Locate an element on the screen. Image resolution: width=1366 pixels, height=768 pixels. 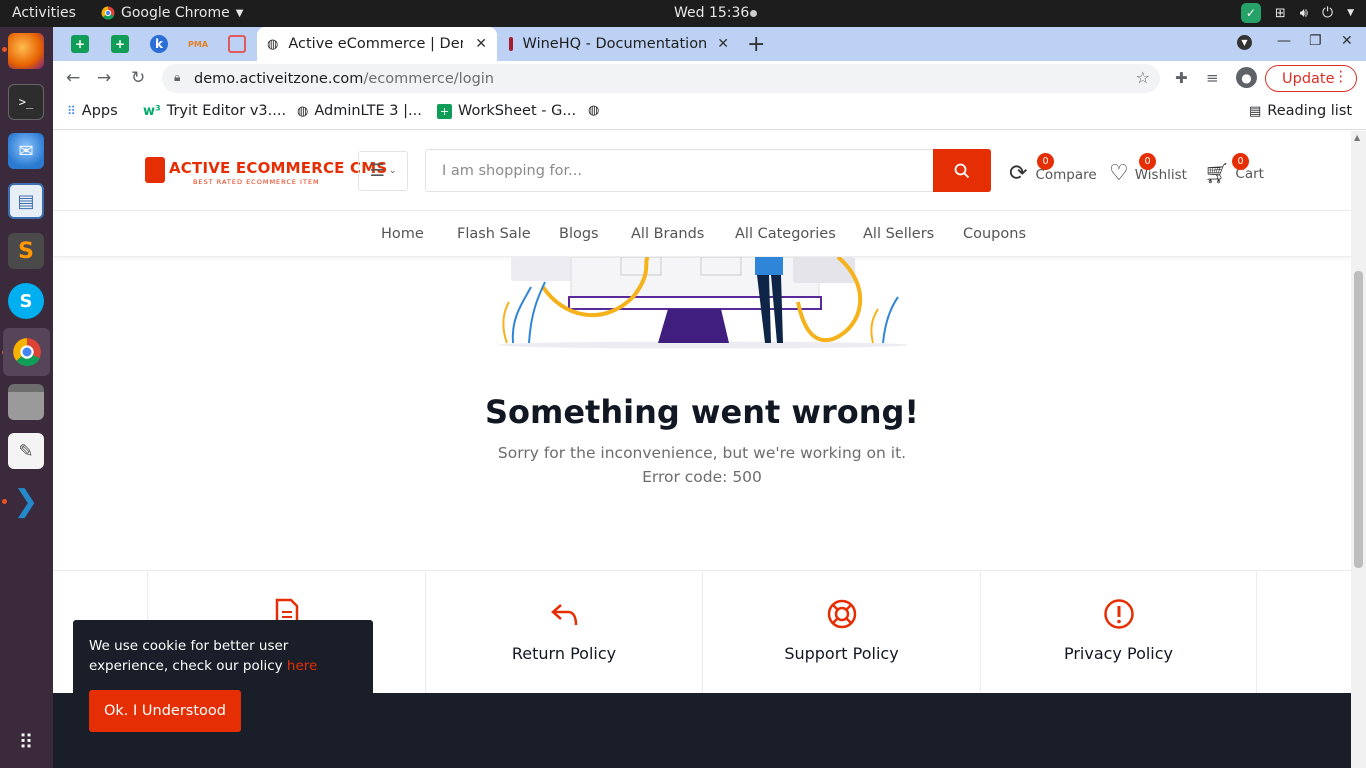
chrome-dock-icon is located at coordinates (26, 352).